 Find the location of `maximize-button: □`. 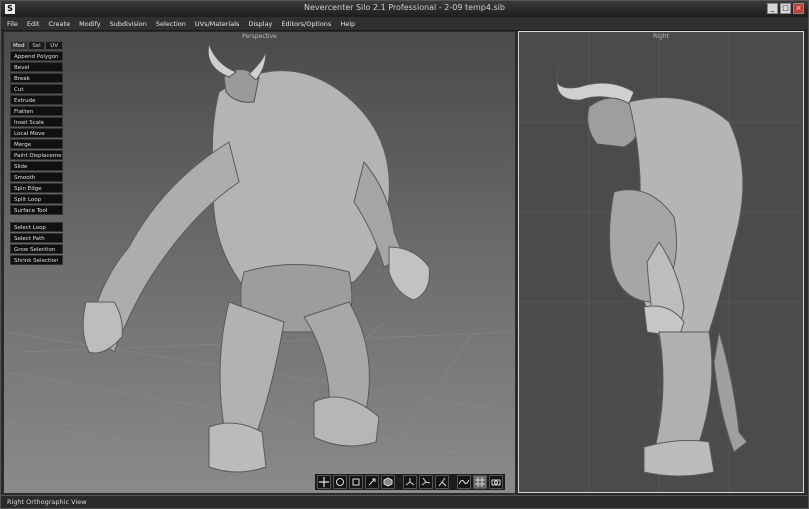

maximize-button: □ is located at coordinates (785, 8).